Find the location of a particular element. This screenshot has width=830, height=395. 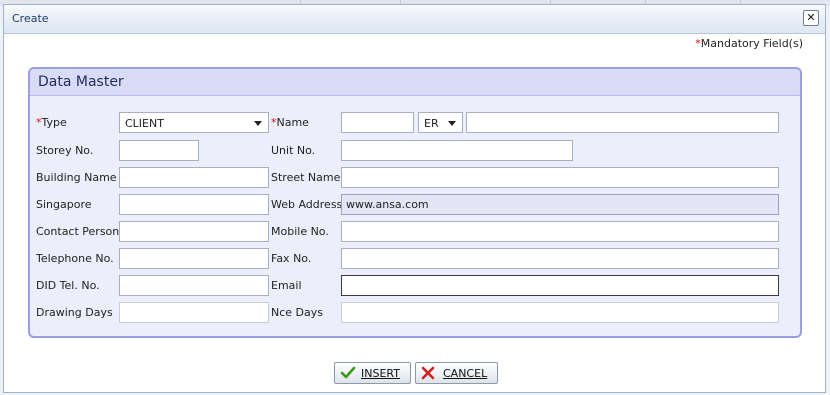

singapore-label: Singapore is located at coordinates (64, 204).